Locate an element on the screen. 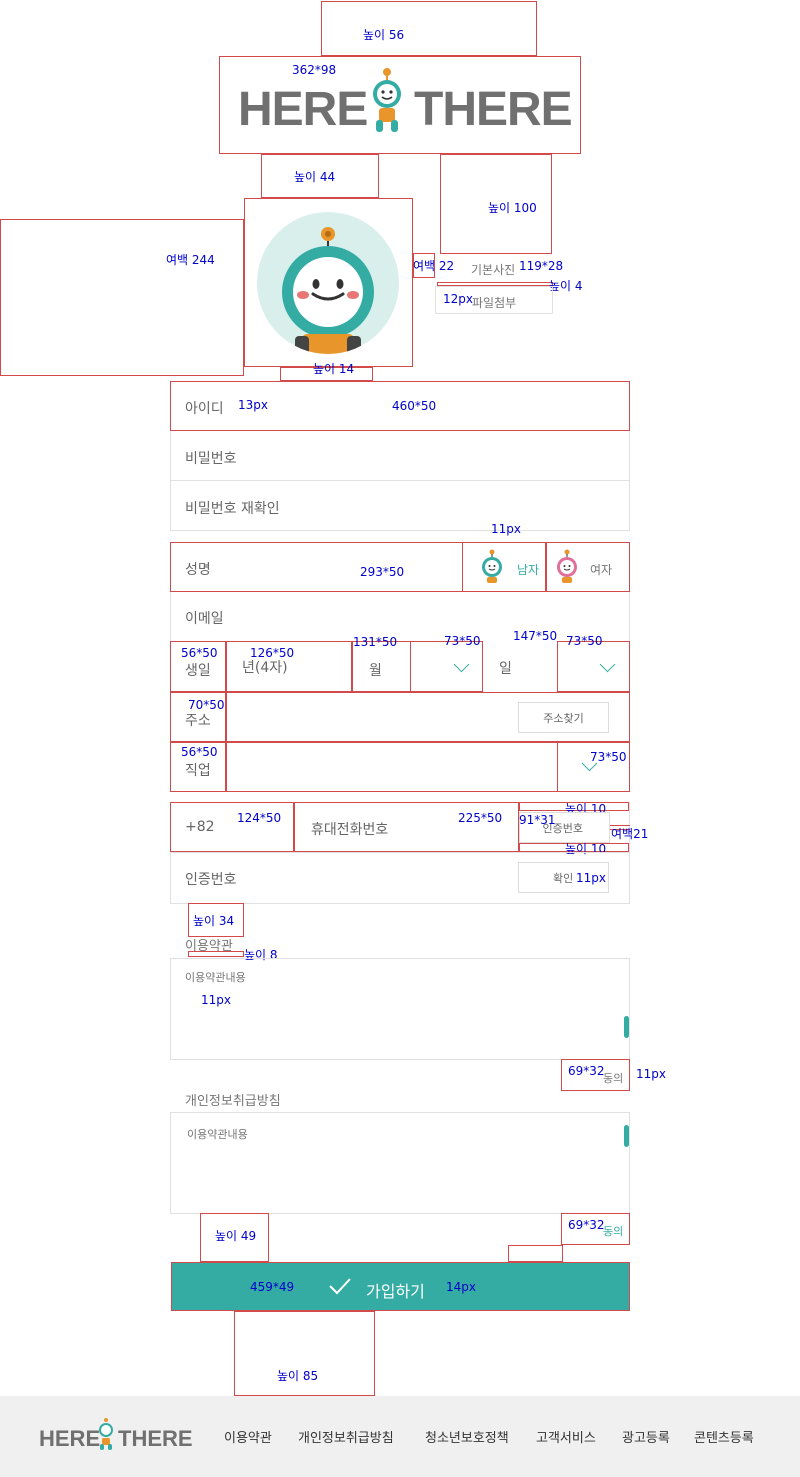  annotation: 124*50 is located at coordinates (259, 818).